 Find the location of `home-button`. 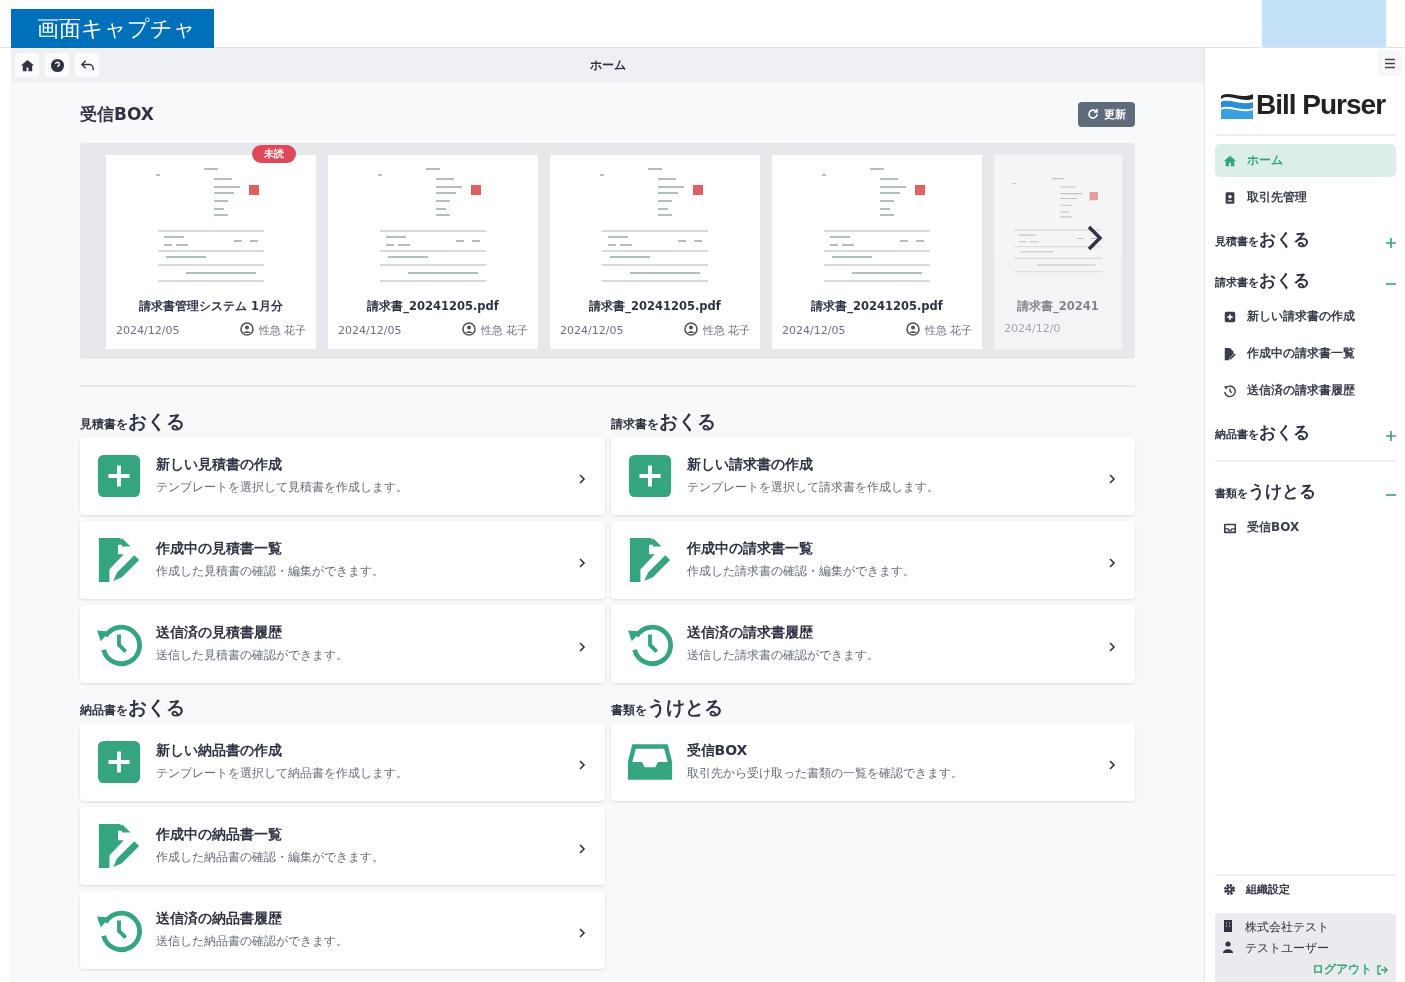

home-button is located at coordinates (27, 65).